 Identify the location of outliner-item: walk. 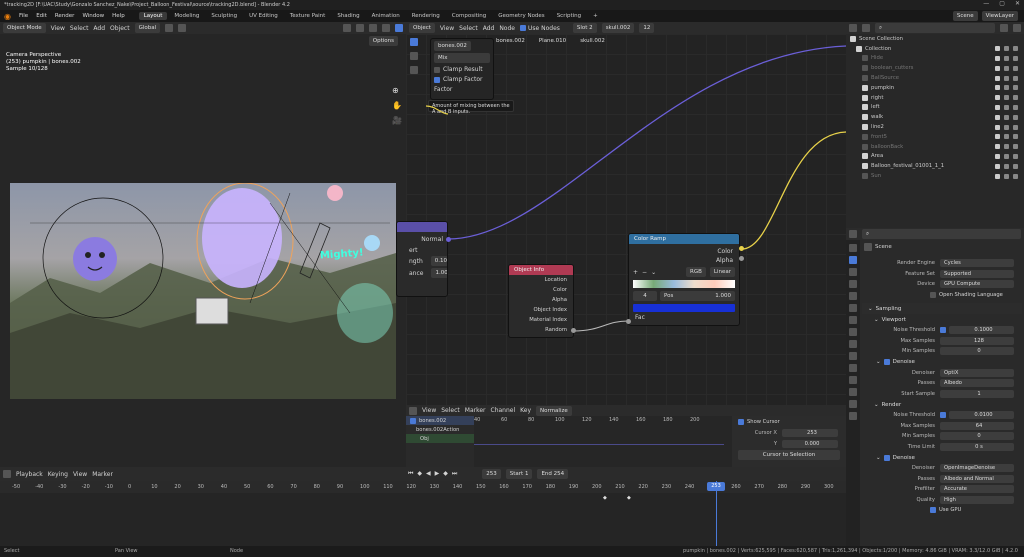
(935, 117).